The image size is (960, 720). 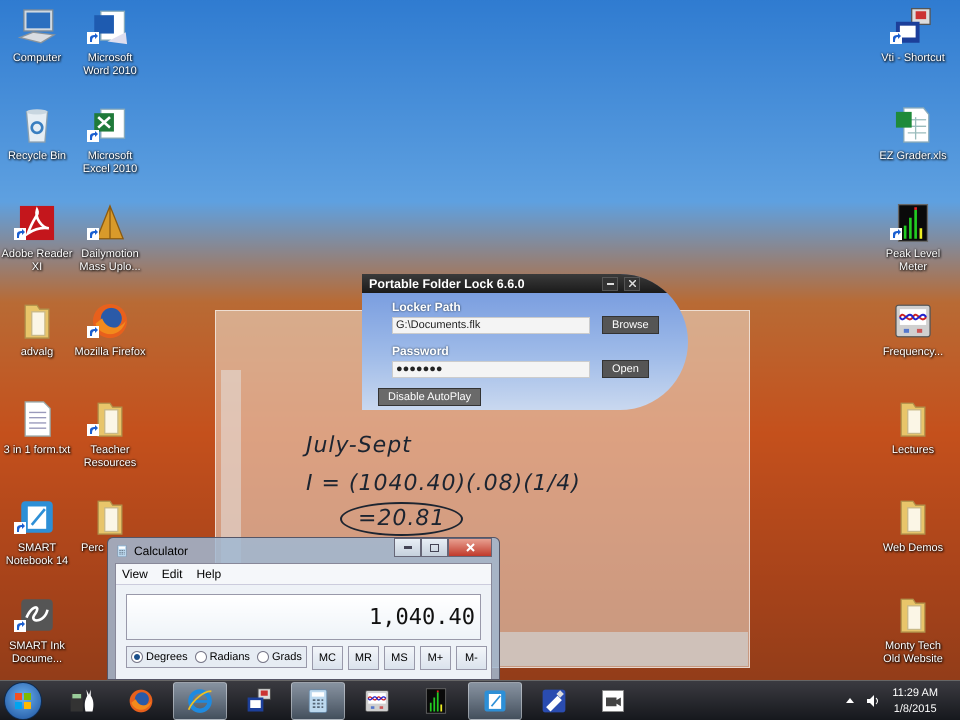 What do you see at coordinates (37, 450) in the screenshot?
I see `icon-label: 3 in 1 form.txt` at bounding box center [37, 450].